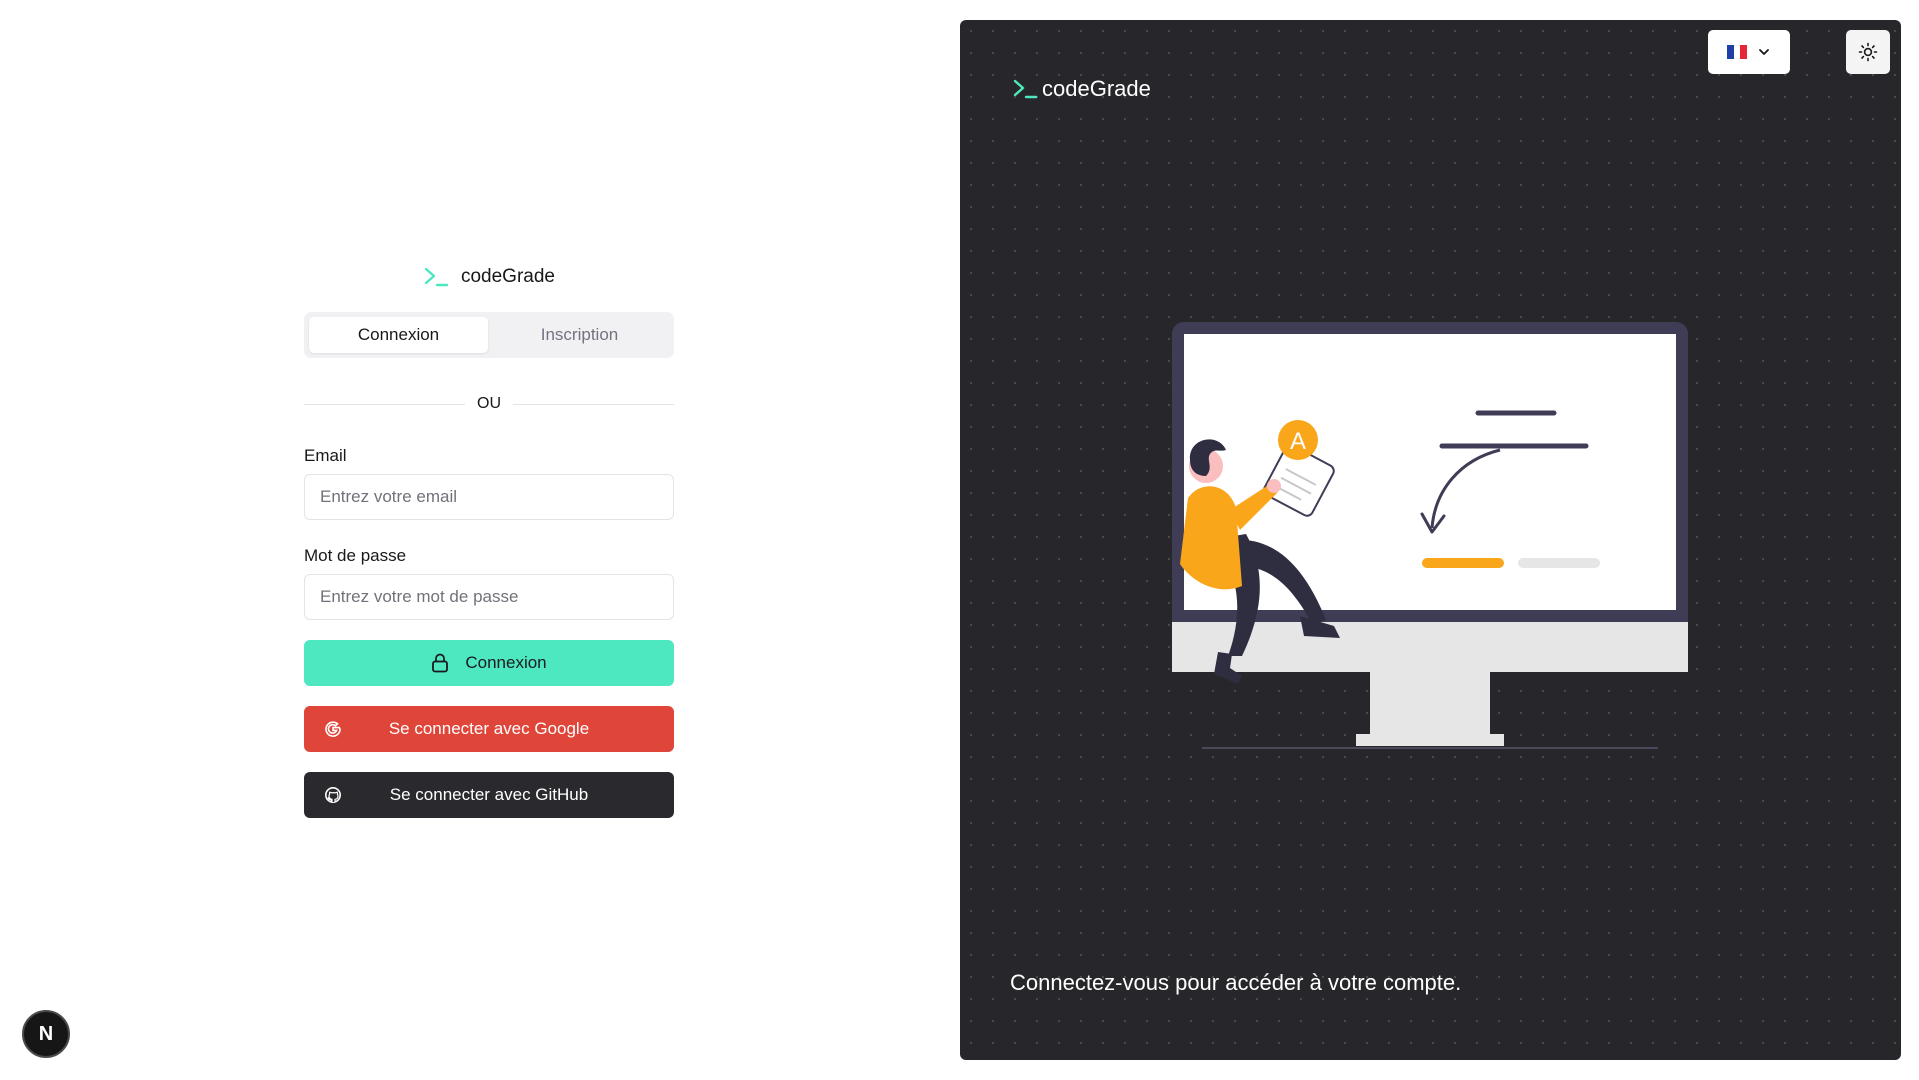 The width and height of the screenshot is (1919, 1080). Describe the element at coordinates (333, 729) in the screenshot. I see `google-icon` at that location.